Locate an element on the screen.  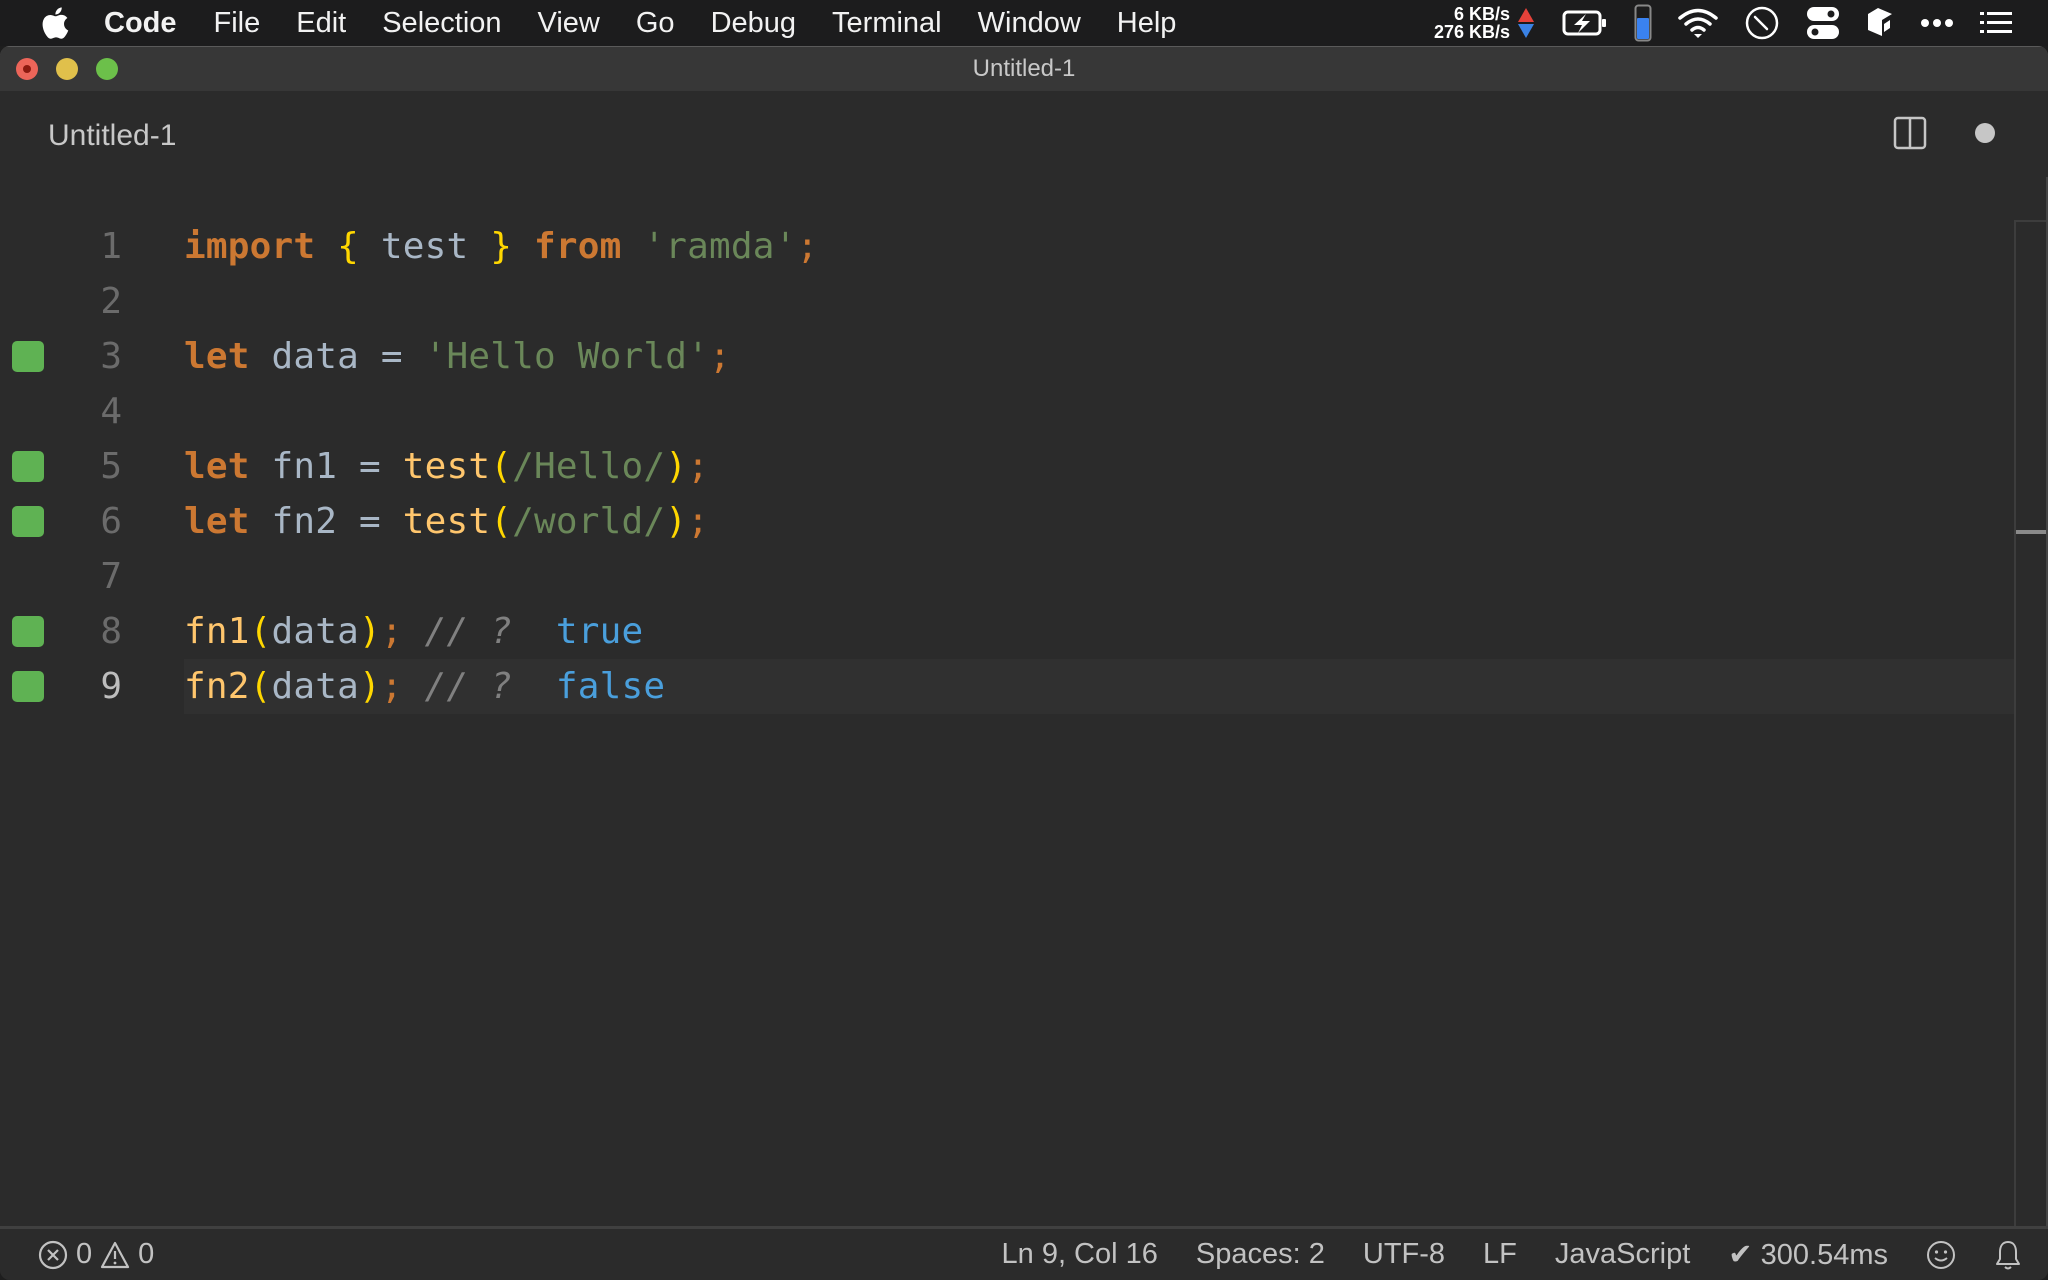
battery-charging-icon is located at coordinates (1585, 23).